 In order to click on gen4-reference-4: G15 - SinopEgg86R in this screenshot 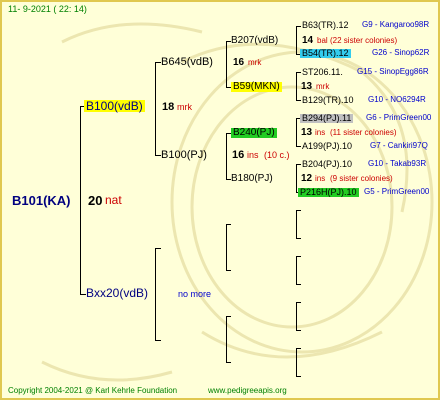, I will do `click(393, 72)`.